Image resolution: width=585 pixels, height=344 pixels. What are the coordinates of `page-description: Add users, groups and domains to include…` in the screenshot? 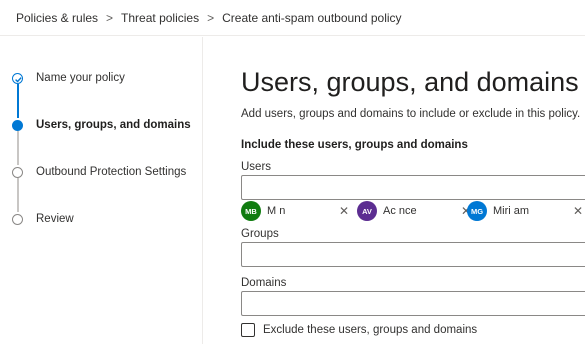 It's located at (411, 114).